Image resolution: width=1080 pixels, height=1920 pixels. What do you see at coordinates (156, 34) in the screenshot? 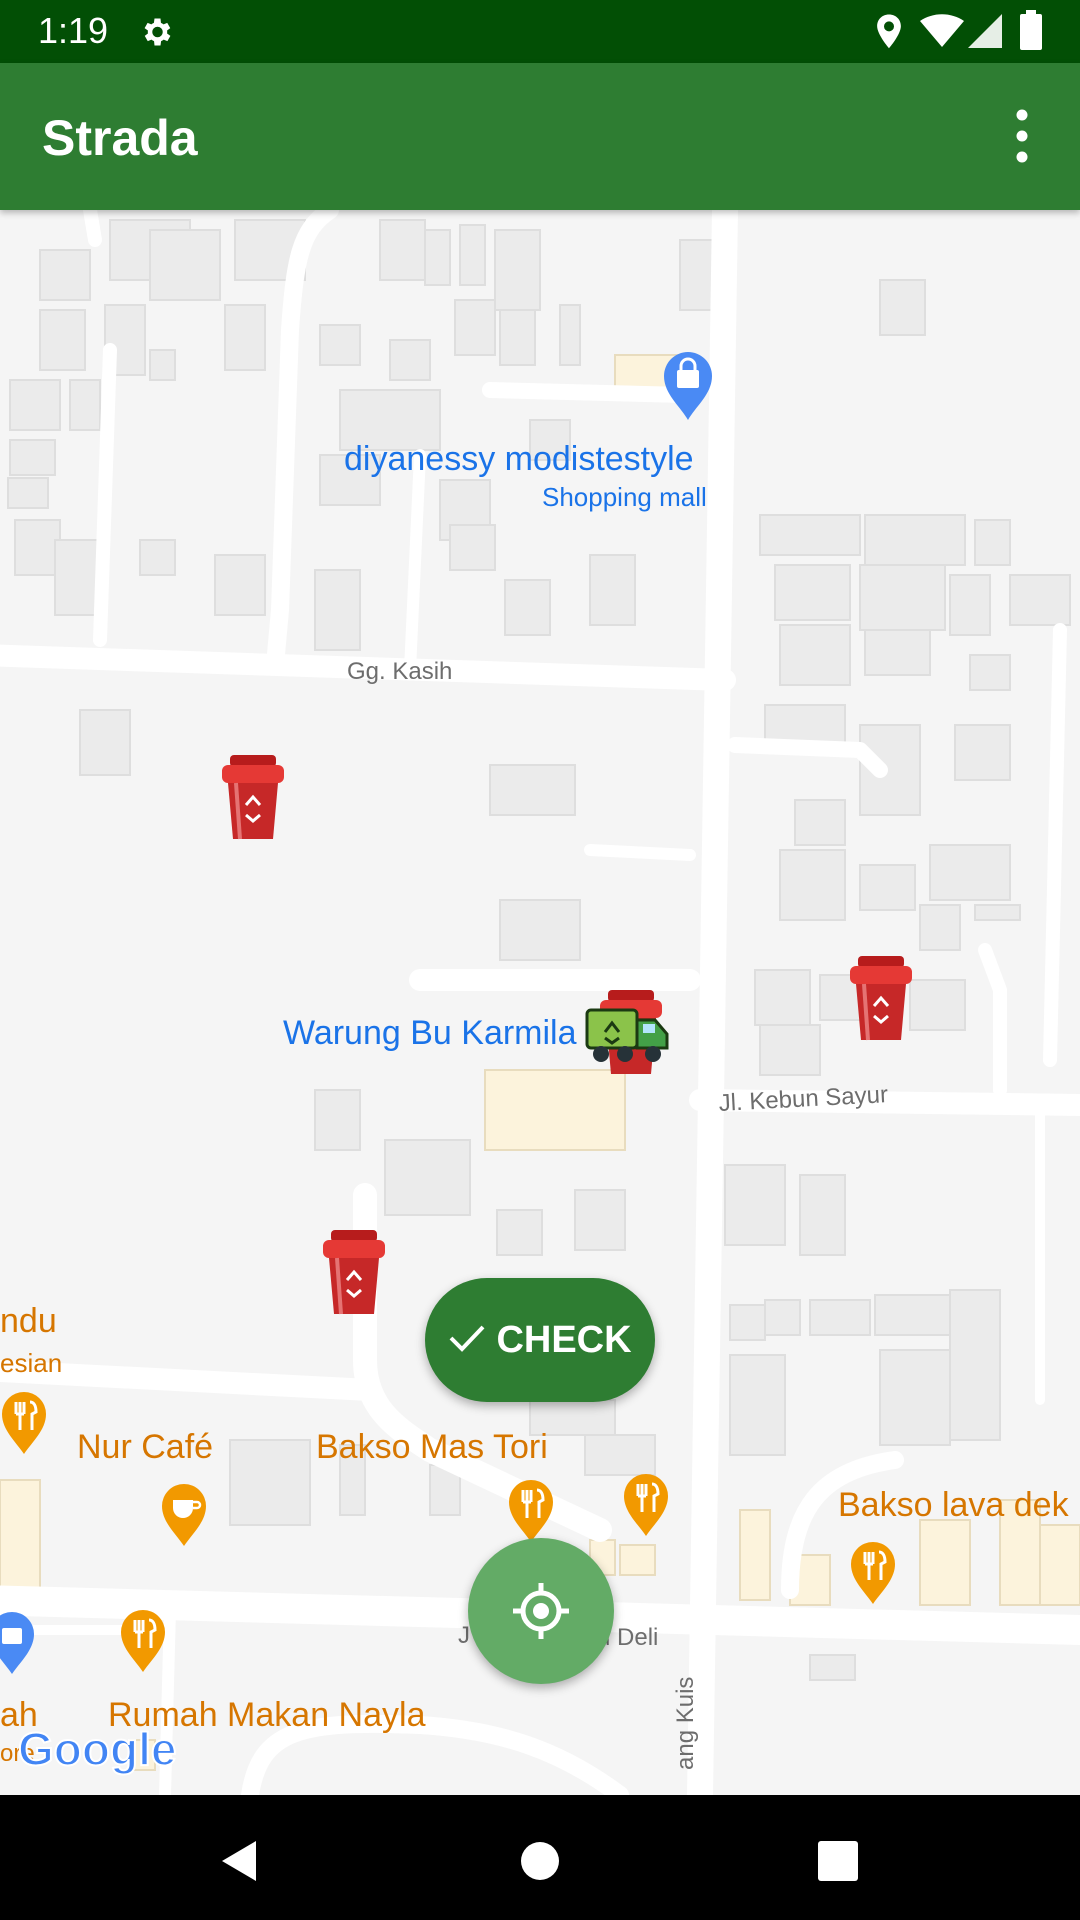
I see `gear-icon` at bounding box center [156, 34].